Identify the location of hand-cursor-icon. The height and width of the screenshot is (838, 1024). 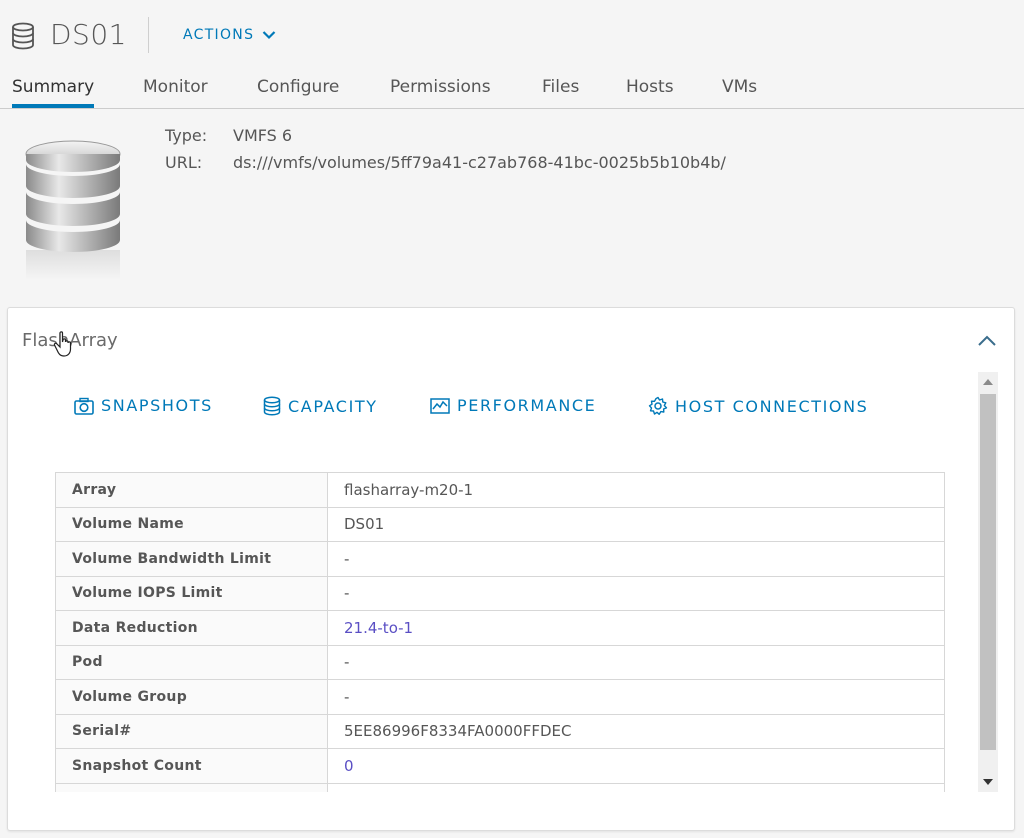
(62, 344).